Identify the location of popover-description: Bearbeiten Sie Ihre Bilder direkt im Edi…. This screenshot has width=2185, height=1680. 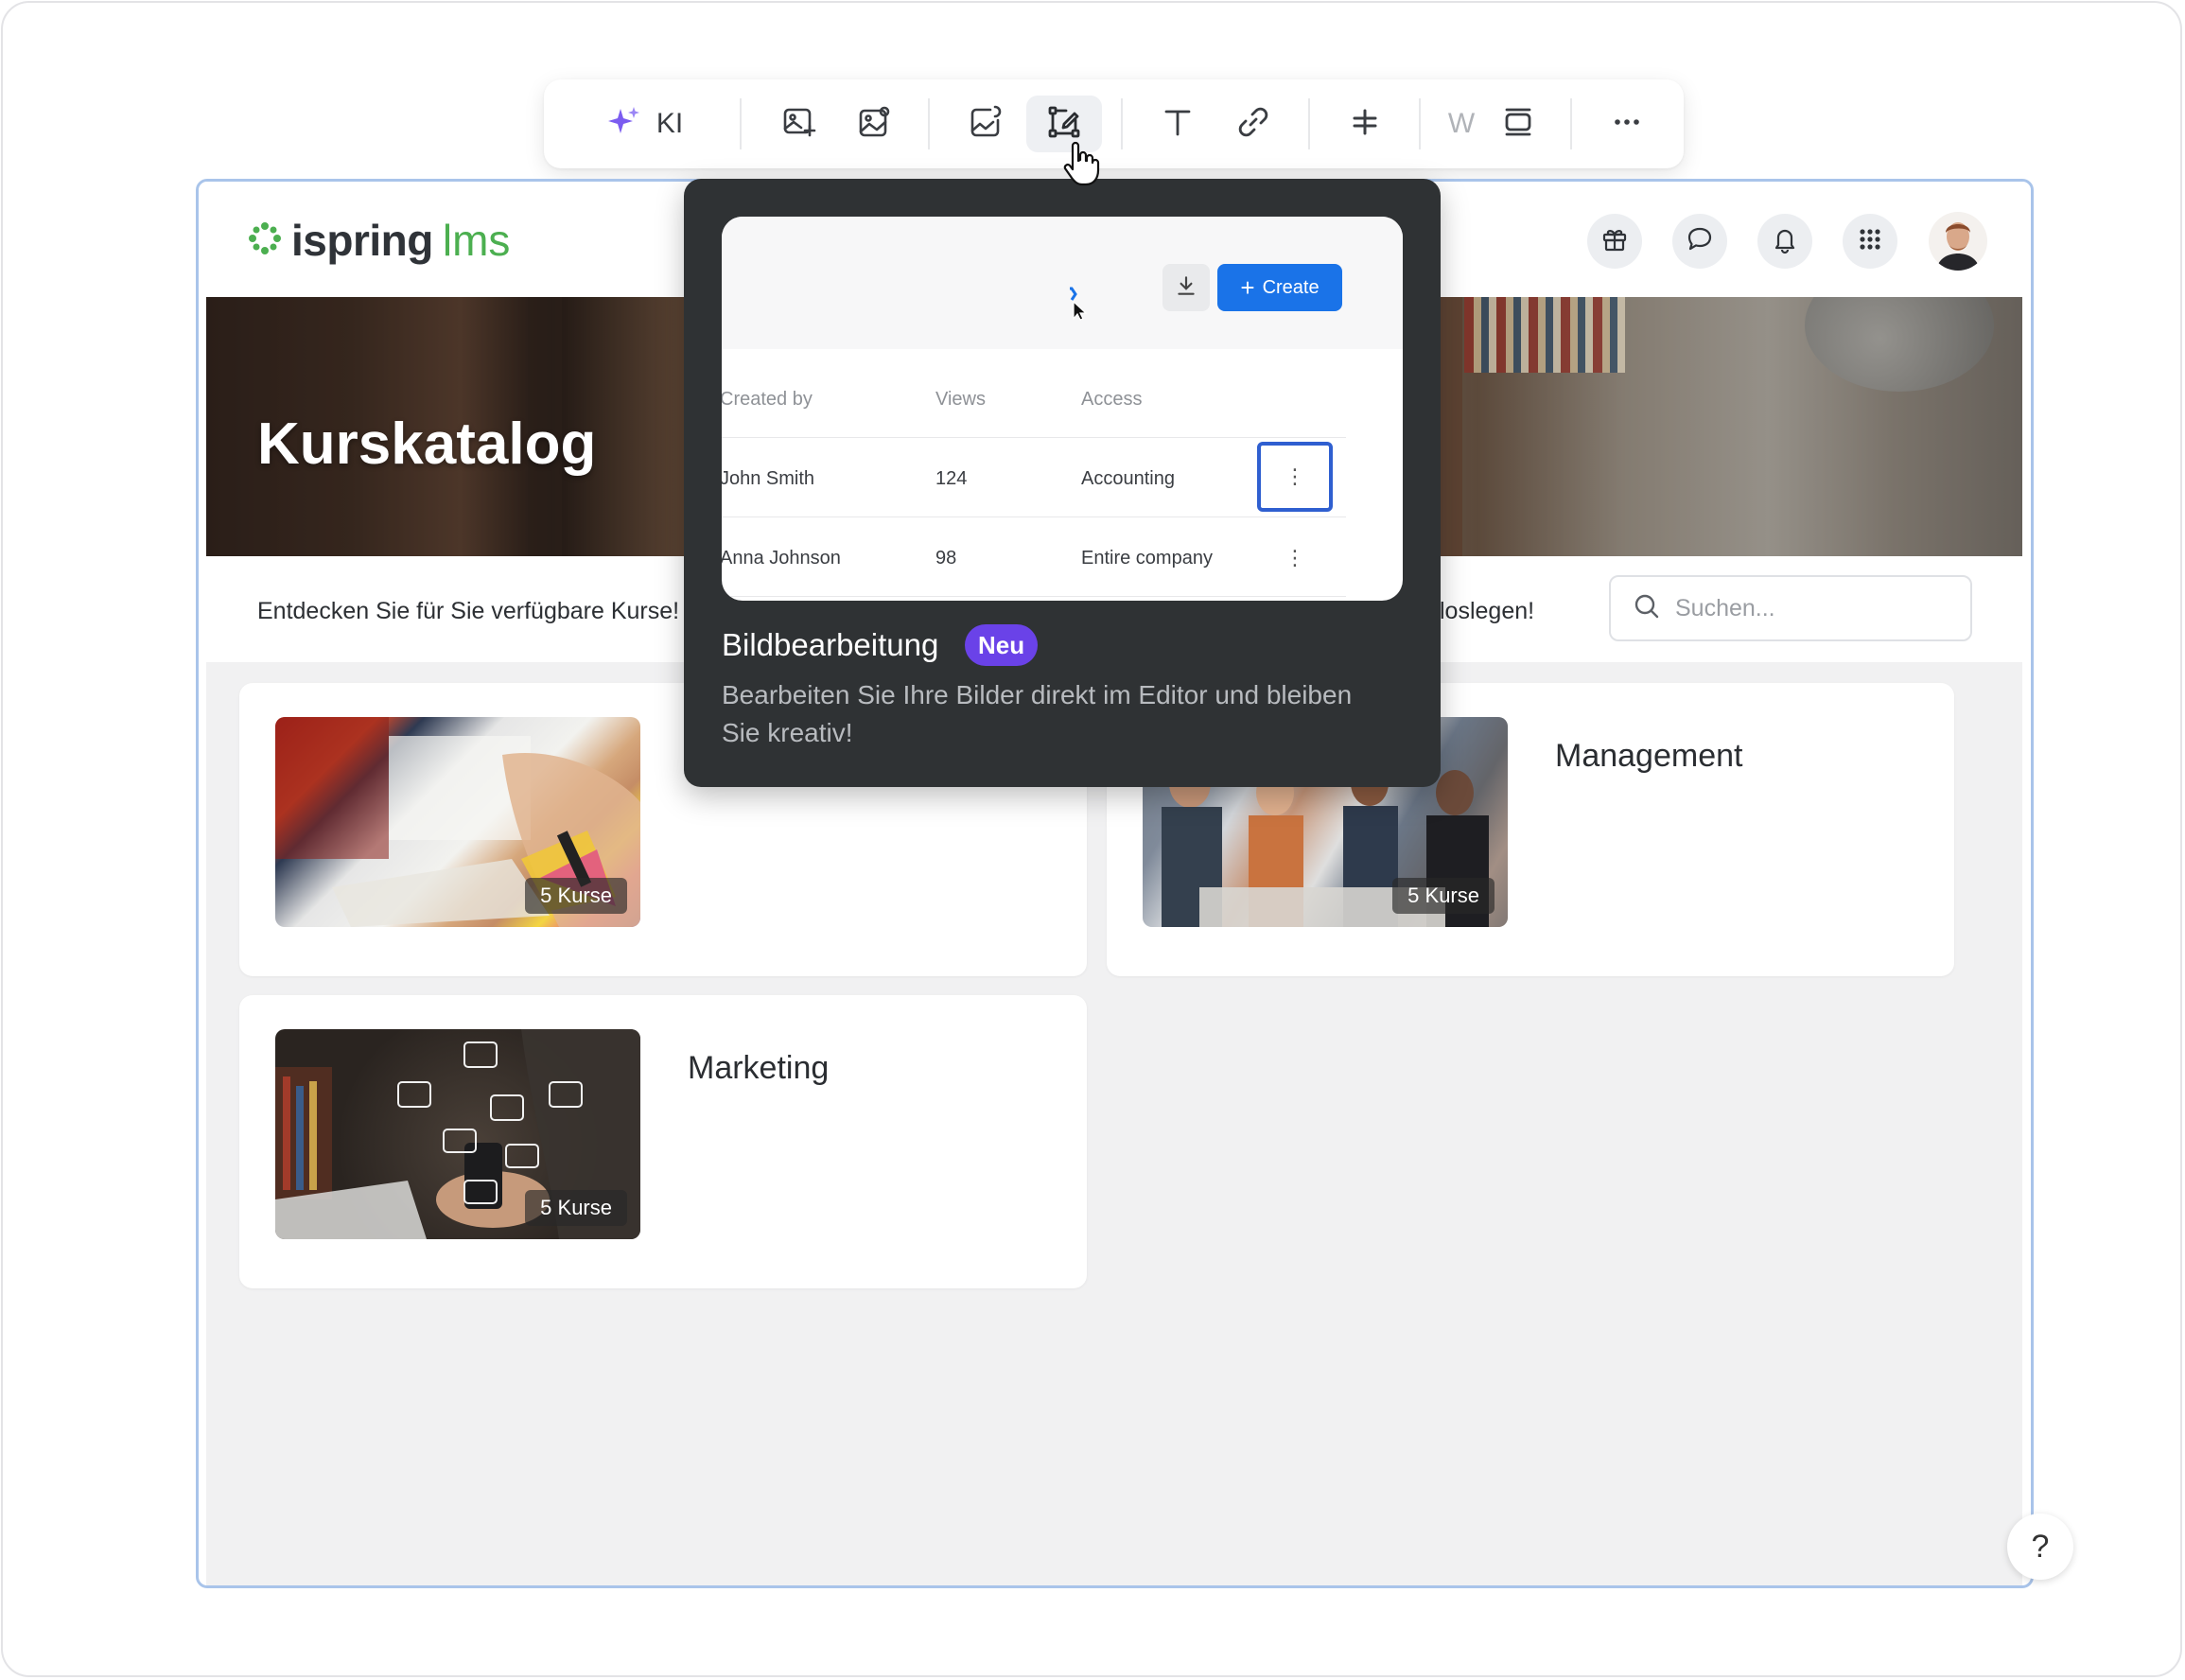
(1037, 713).